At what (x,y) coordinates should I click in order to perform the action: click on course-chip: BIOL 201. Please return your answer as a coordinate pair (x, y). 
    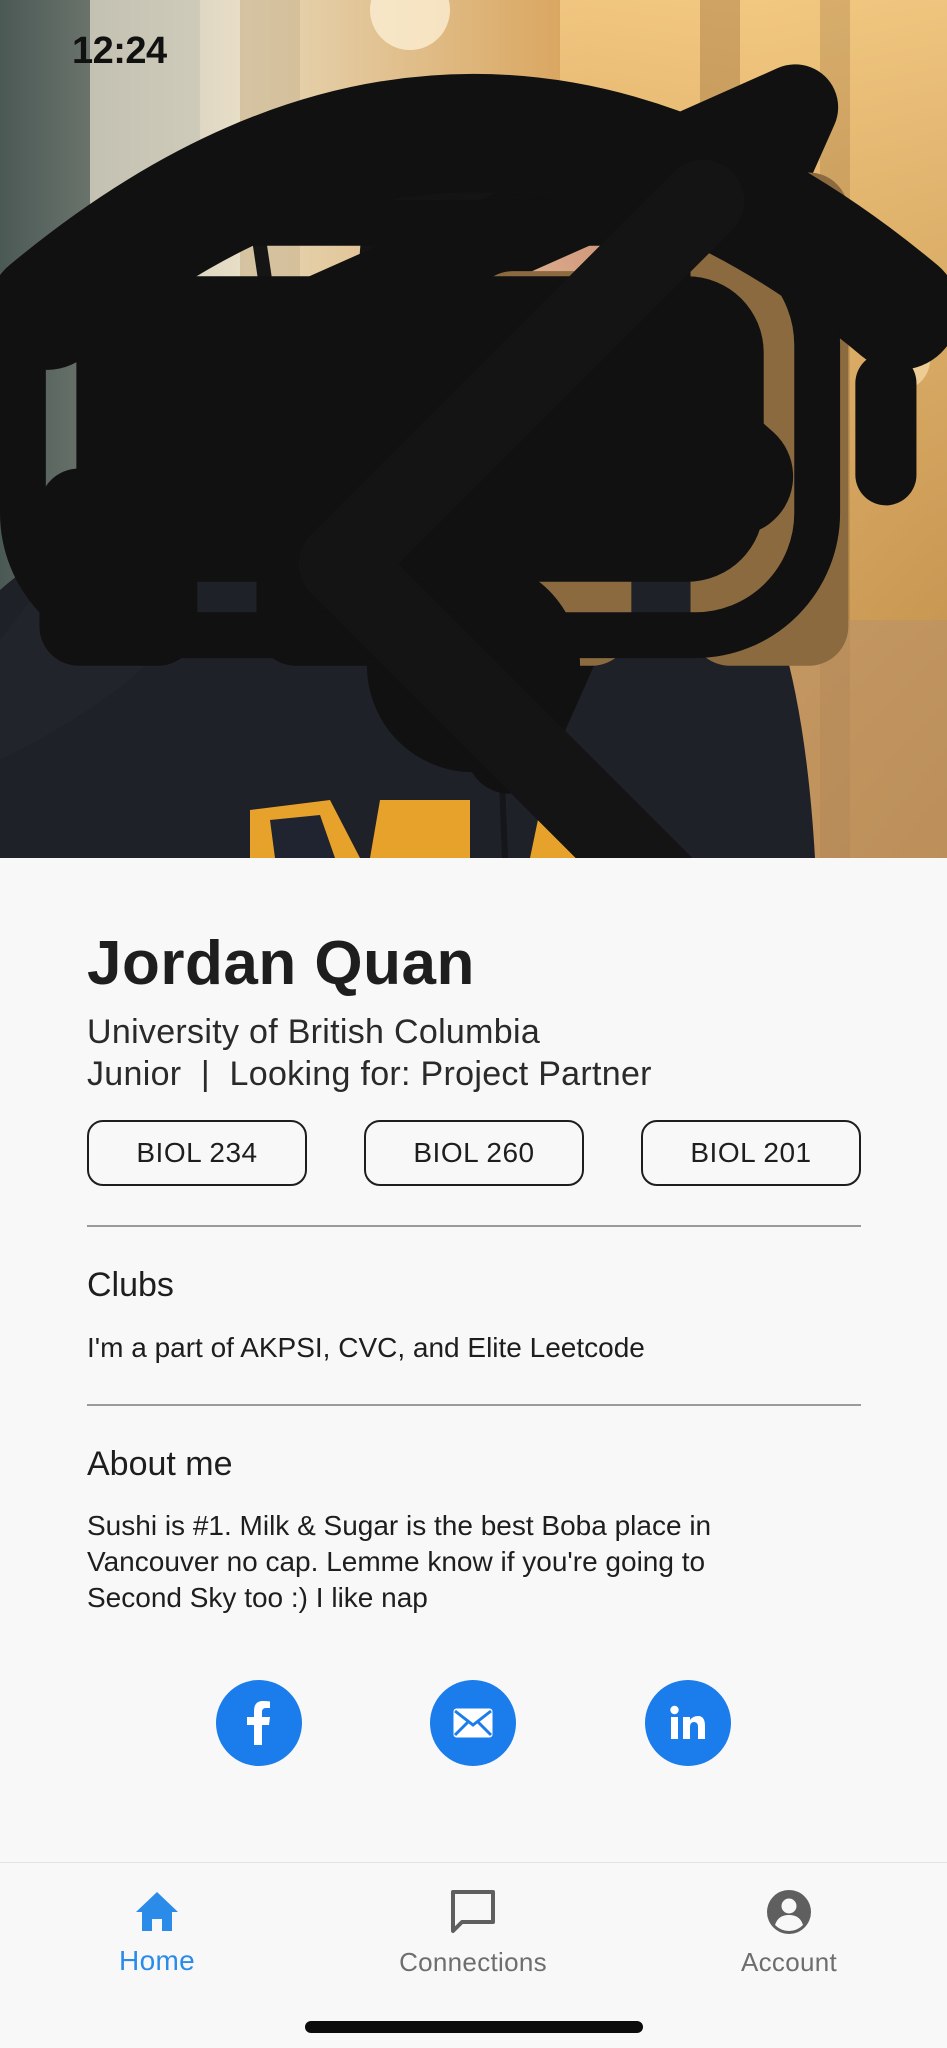
    Looking at the image, I should click on (751, 1153).